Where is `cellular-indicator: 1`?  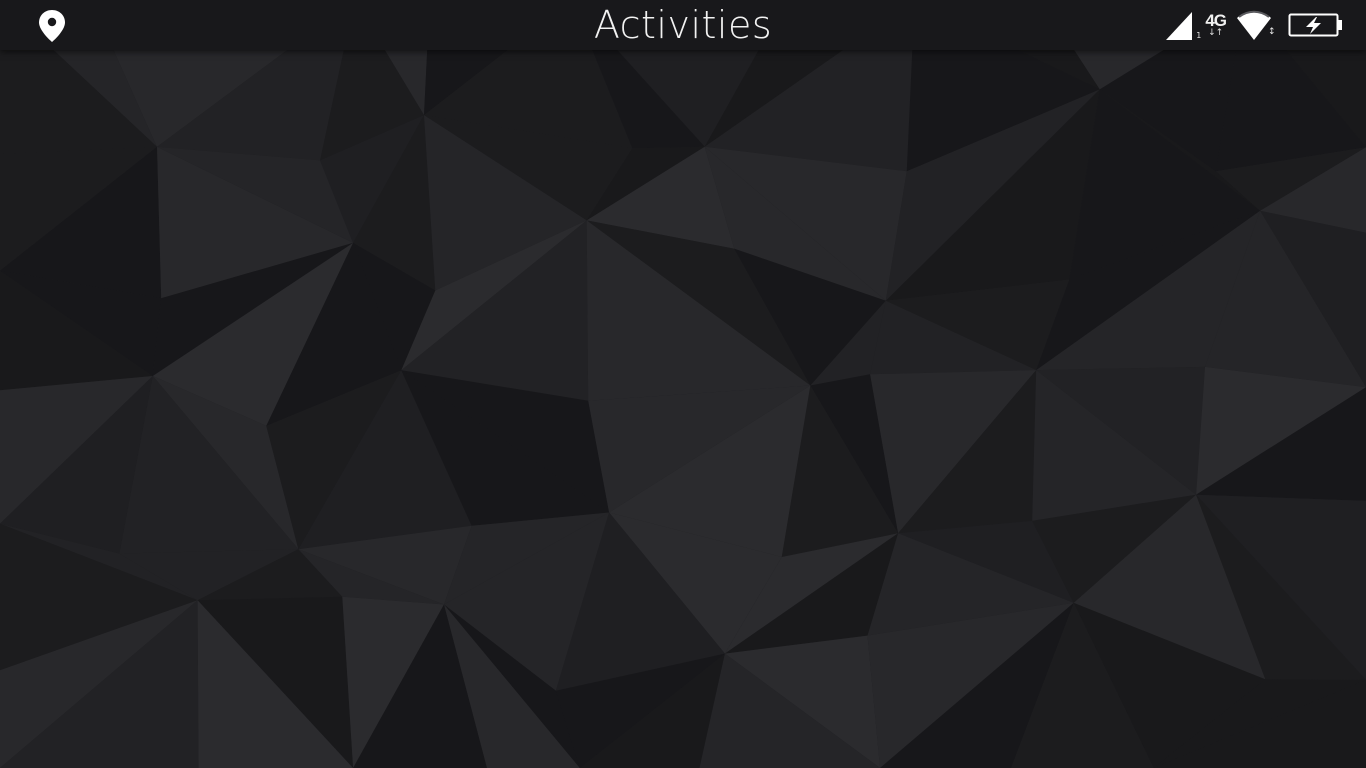
cellular-indicator: 1 is located at coordinates (1182, 25).